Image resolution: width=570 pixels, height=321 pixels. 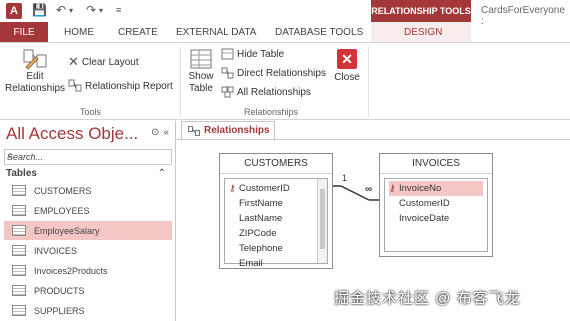 What do you see at coordinates (166, 132) in the screenshot?
I see `nav-collapse-icon: «` at bounding box center [166, 132].